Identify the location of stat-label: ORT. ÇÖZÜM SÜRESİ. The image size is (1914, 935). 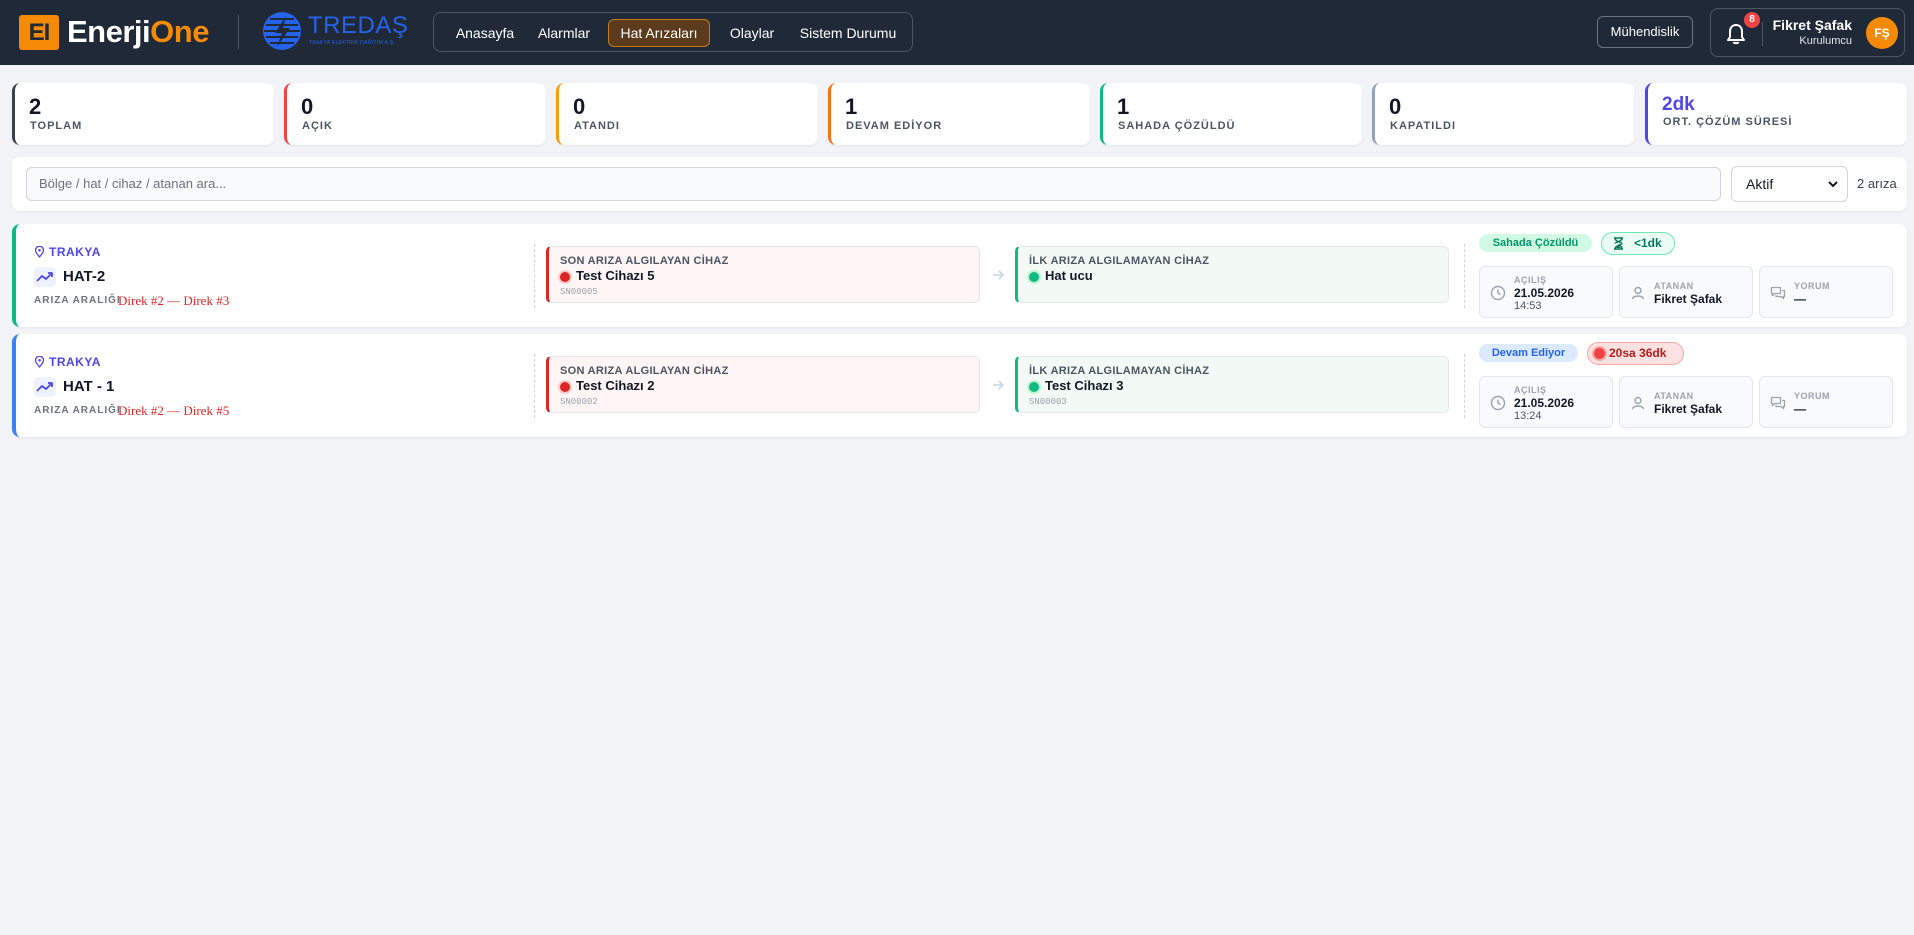
(1728, 122).